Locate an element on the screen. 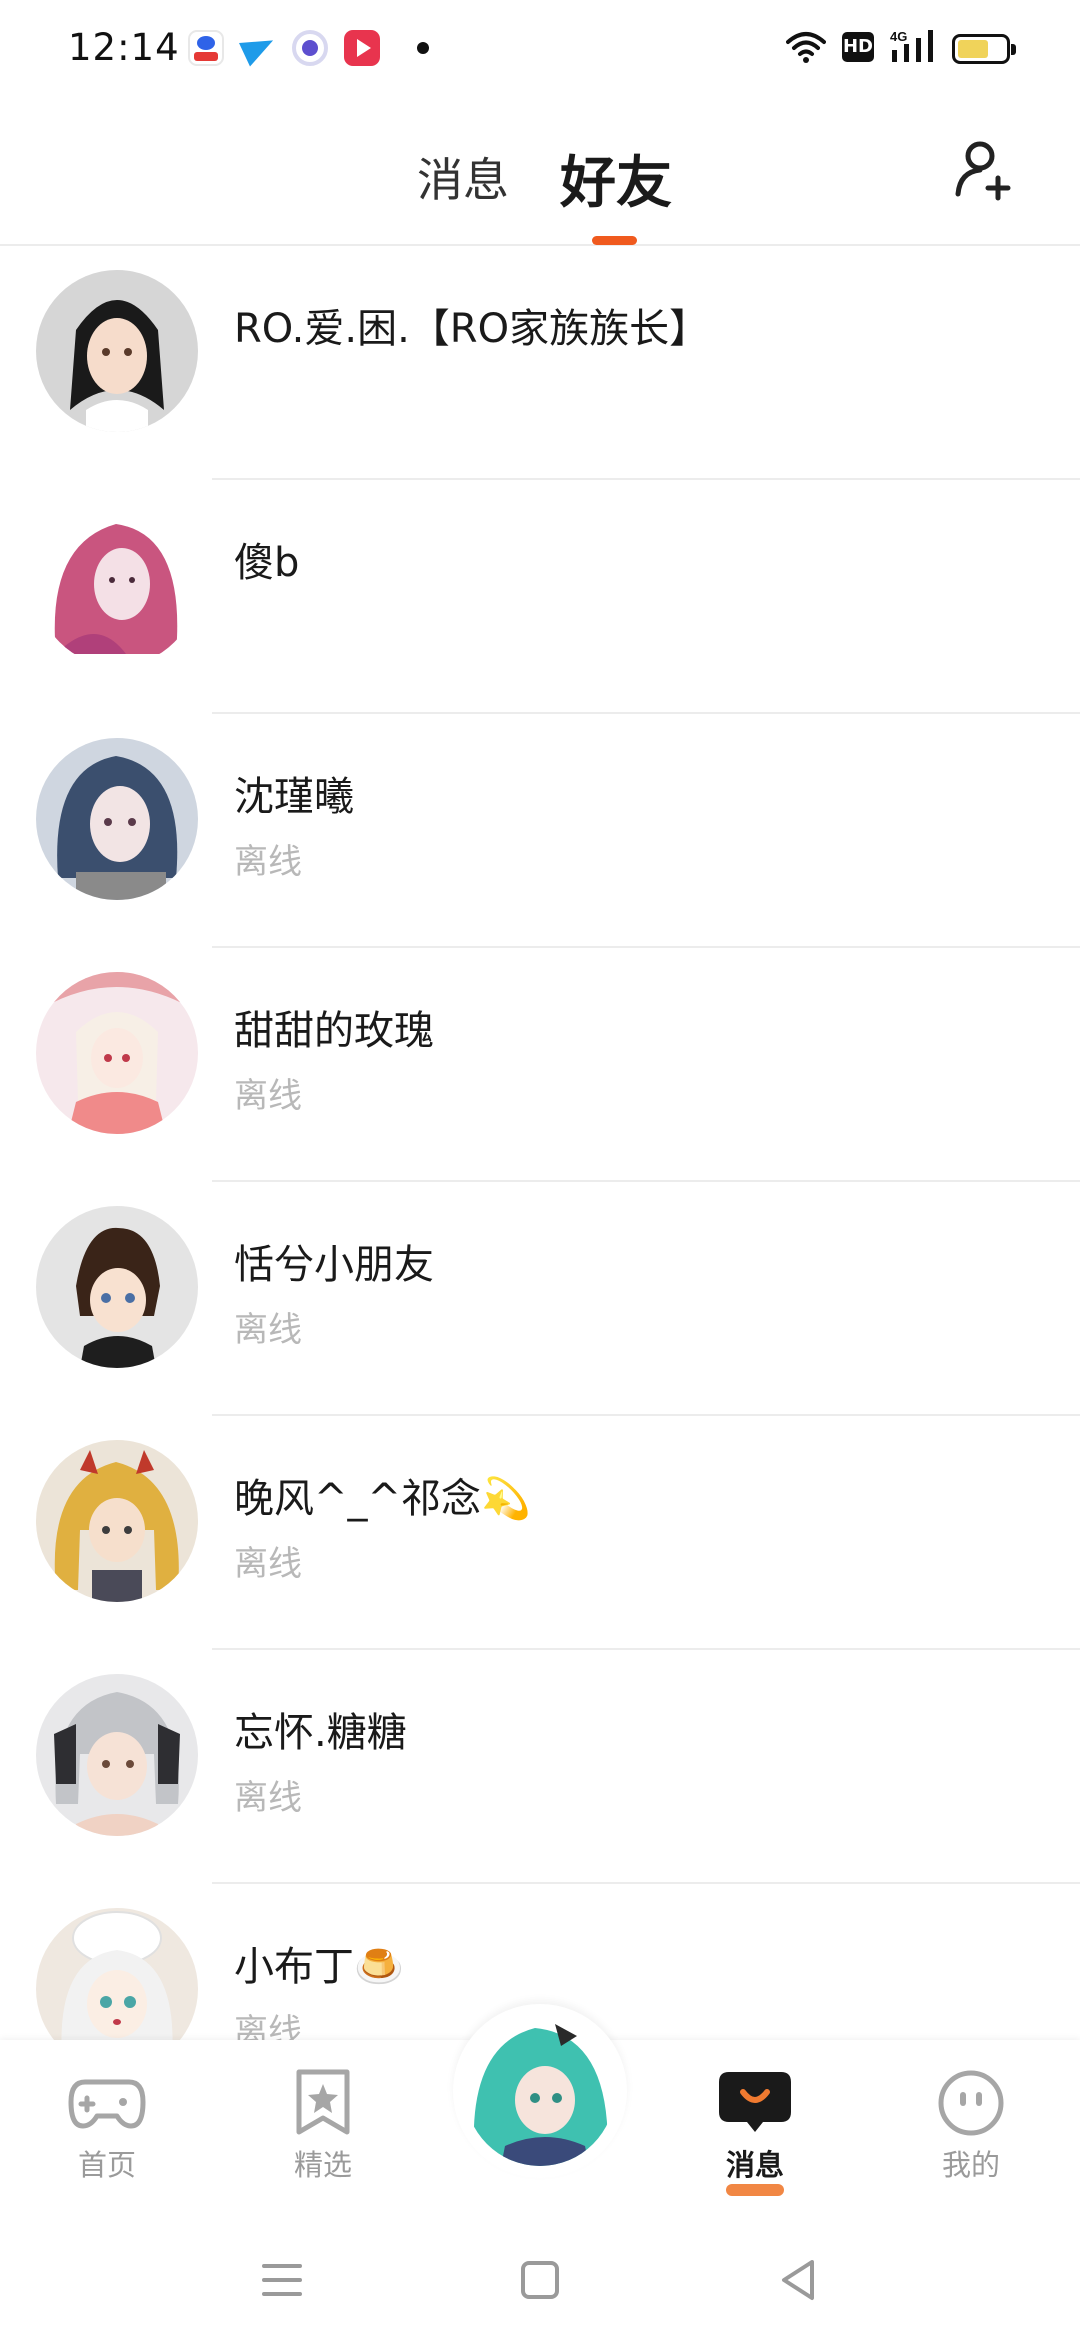 Image resolution: width=1080 pixels, height=2340 pixels. nav-label-mine: 我的 is located at coordinates (970, 2165).